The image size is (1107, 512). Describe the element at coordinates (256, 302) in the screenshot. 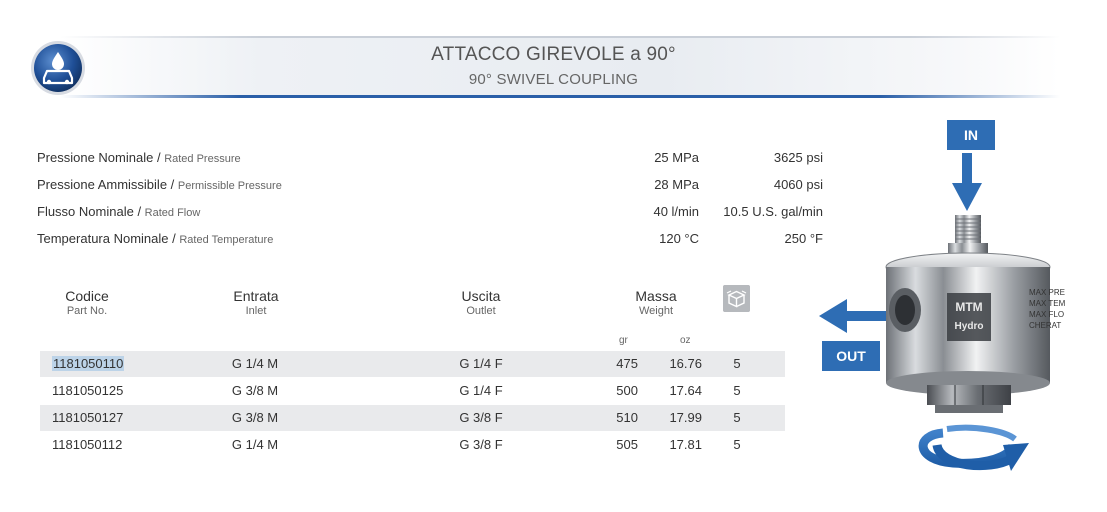

I see `col-header-inlet: Entrata Inlet` at that location.